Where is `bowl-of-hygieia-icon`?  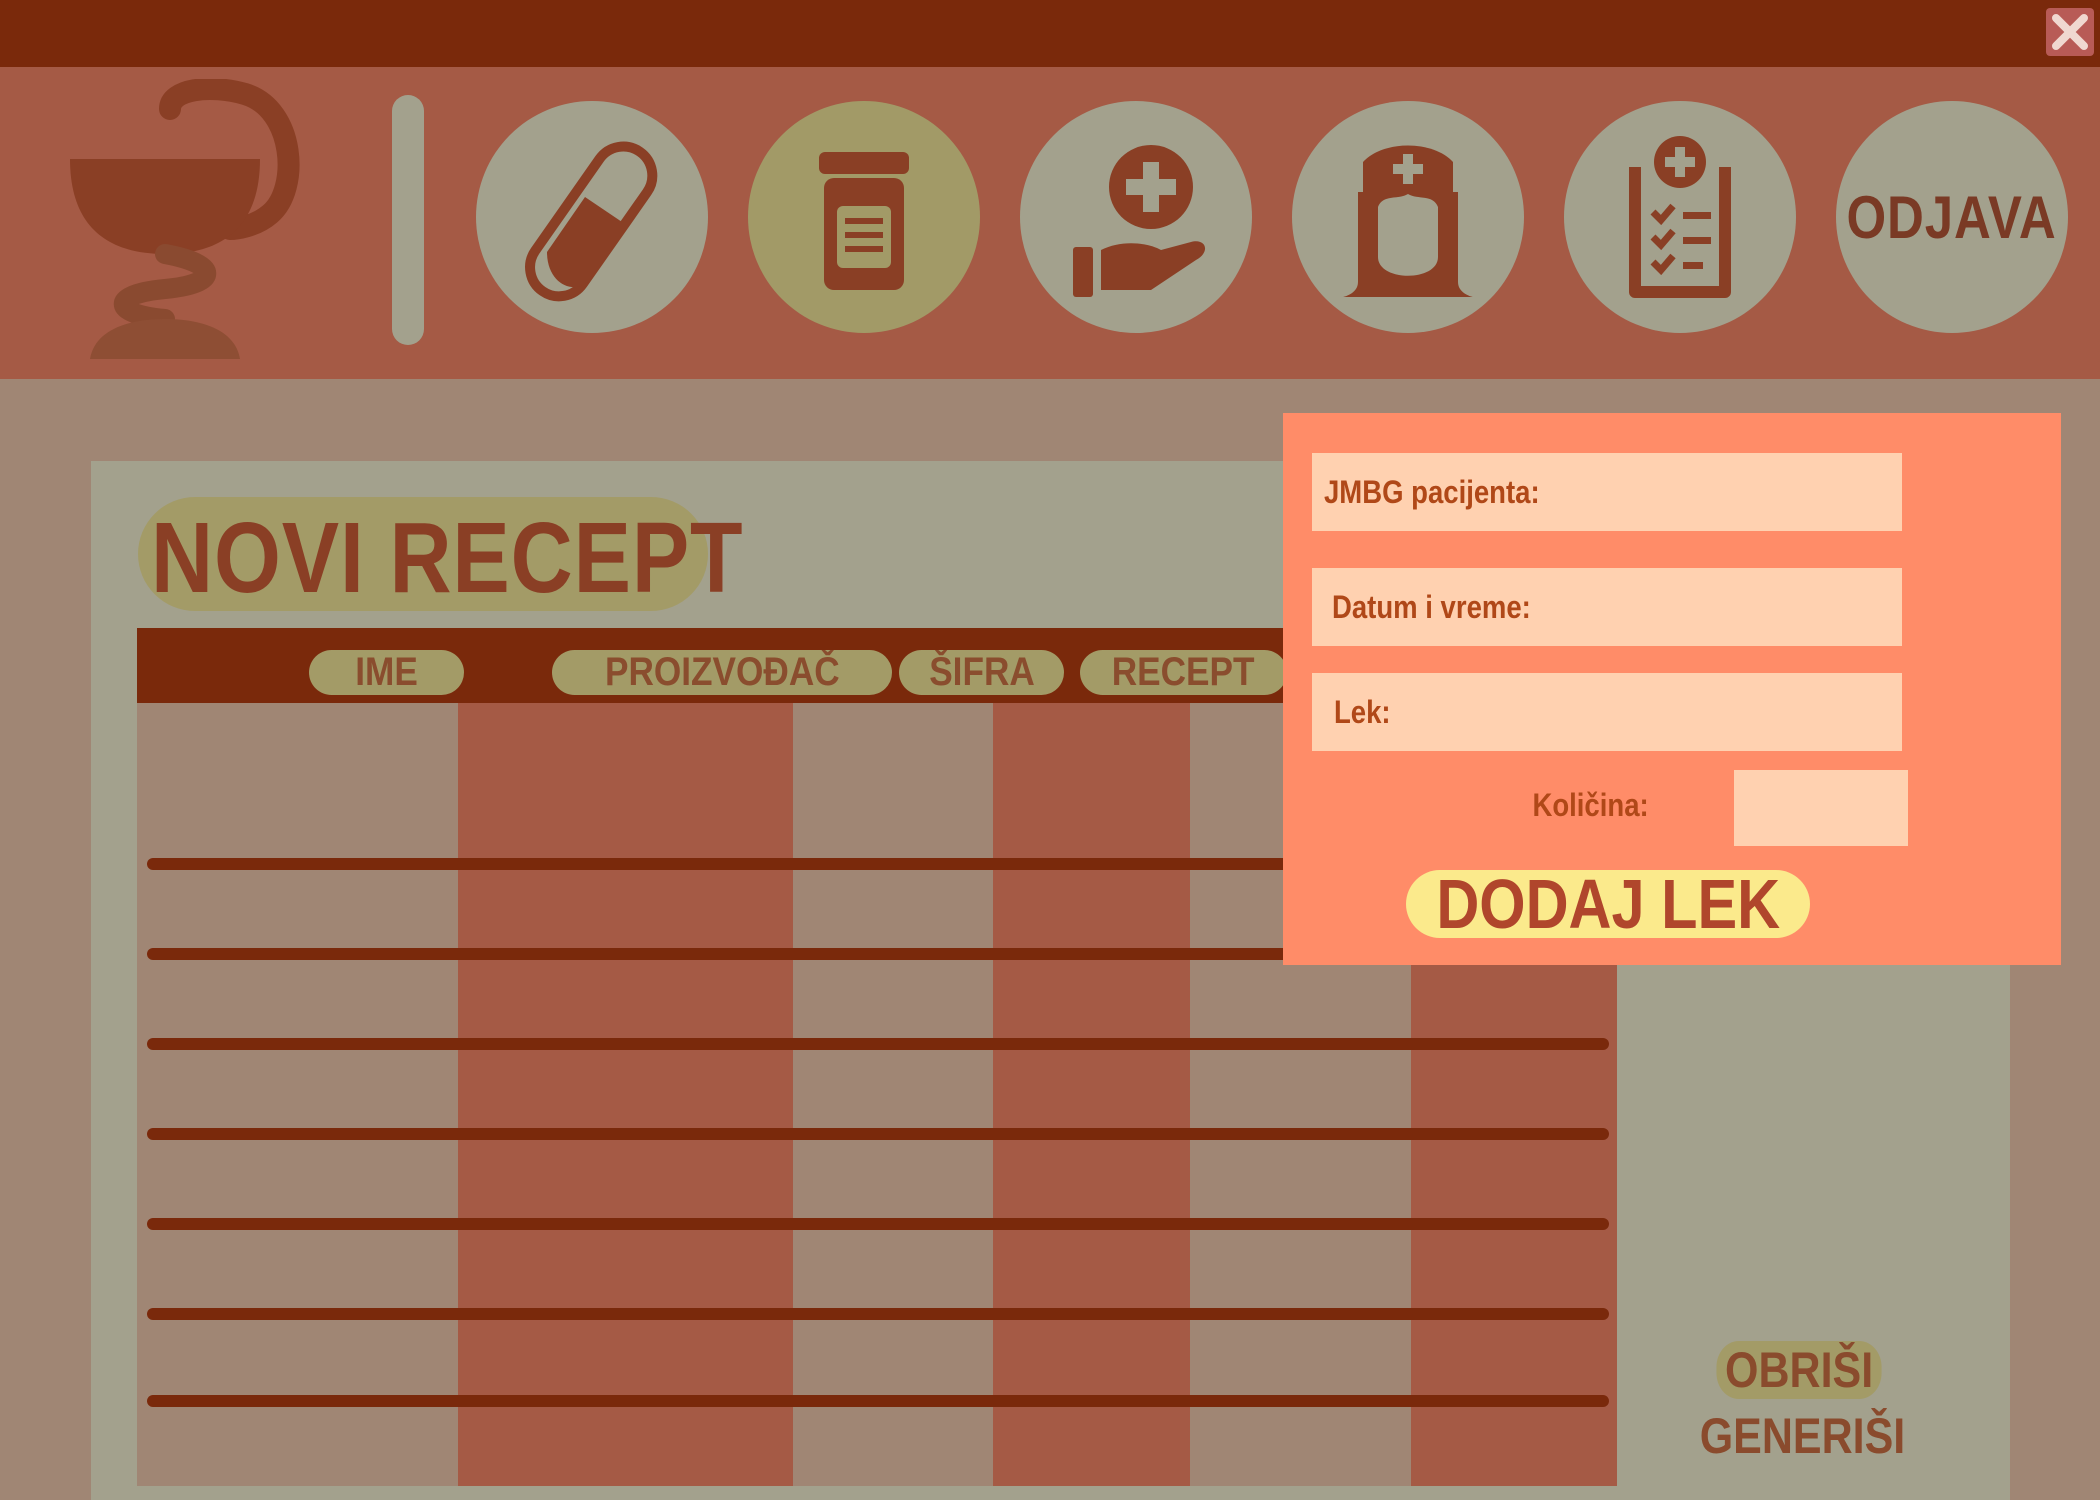 bowl-of-hygieia-icon is located at coordinates (185, 219).